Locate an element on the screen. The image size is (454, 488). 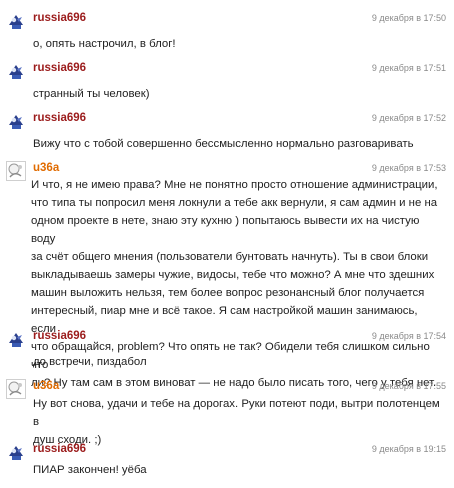
comment-text: о, опять настрочил, в блог! is located at coordinates (104, 44).